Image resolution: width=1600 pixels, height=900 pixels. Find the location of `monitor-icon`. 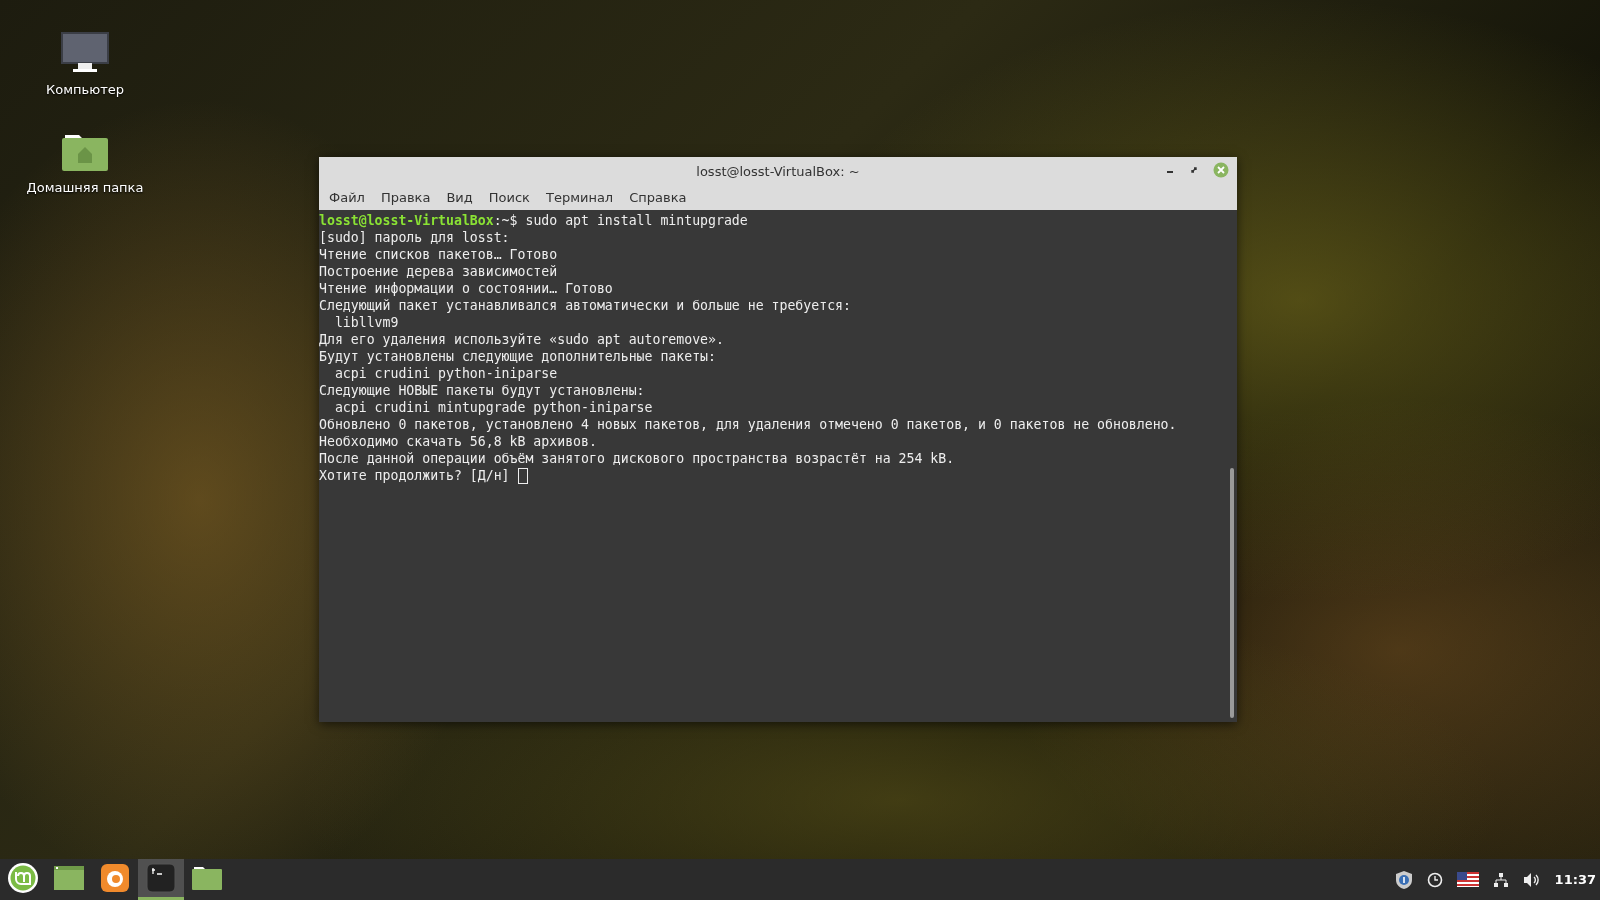

monitor-icon is located at coordinates (85, 53).